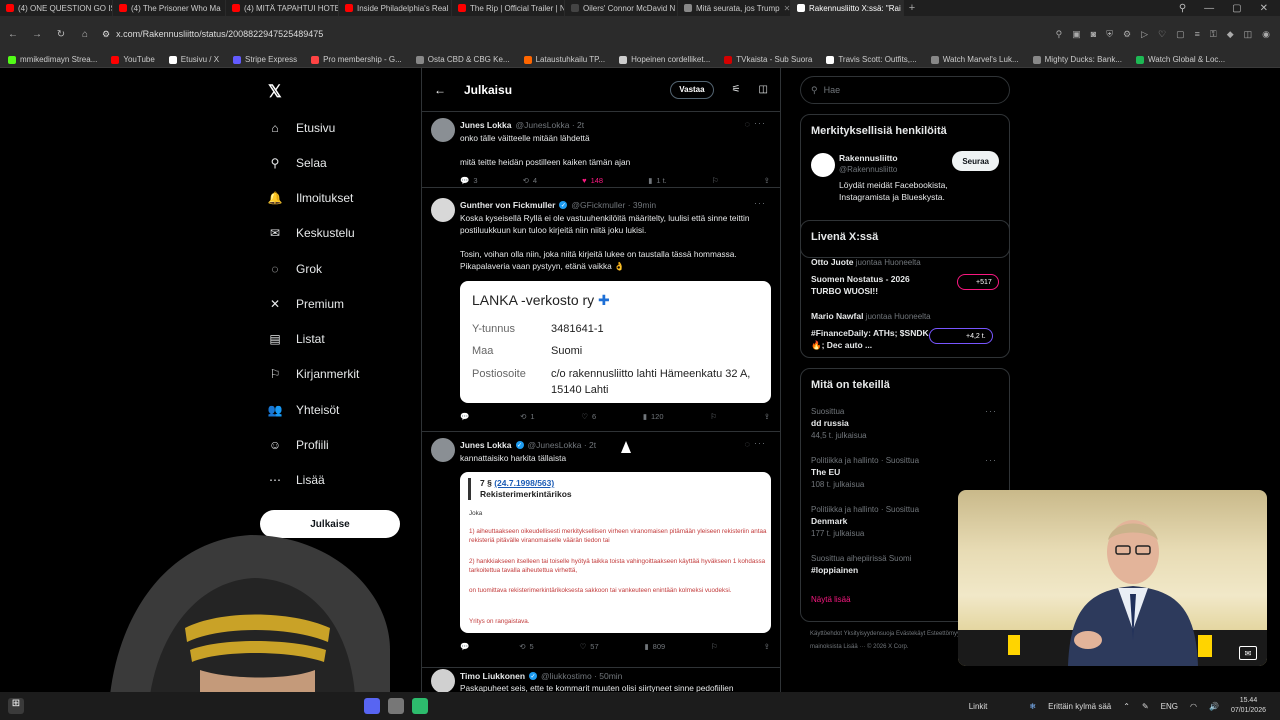 The image size is (1280, 720). What do you see at coordinates (581, 676) in the screenshot?
I see `author-handle: @liukkostimo · 50min` at bounding box center [581, 676].